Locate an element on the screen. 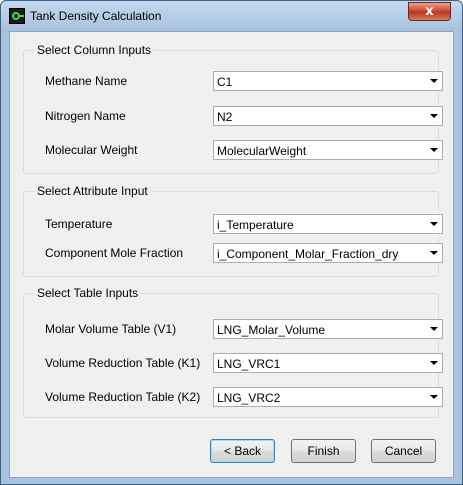 The height and width of the screenshot is (485, 463). component-mole-fraction-value: i_Component_Molar_Fraction_dry is located at coordinates (308, 254).